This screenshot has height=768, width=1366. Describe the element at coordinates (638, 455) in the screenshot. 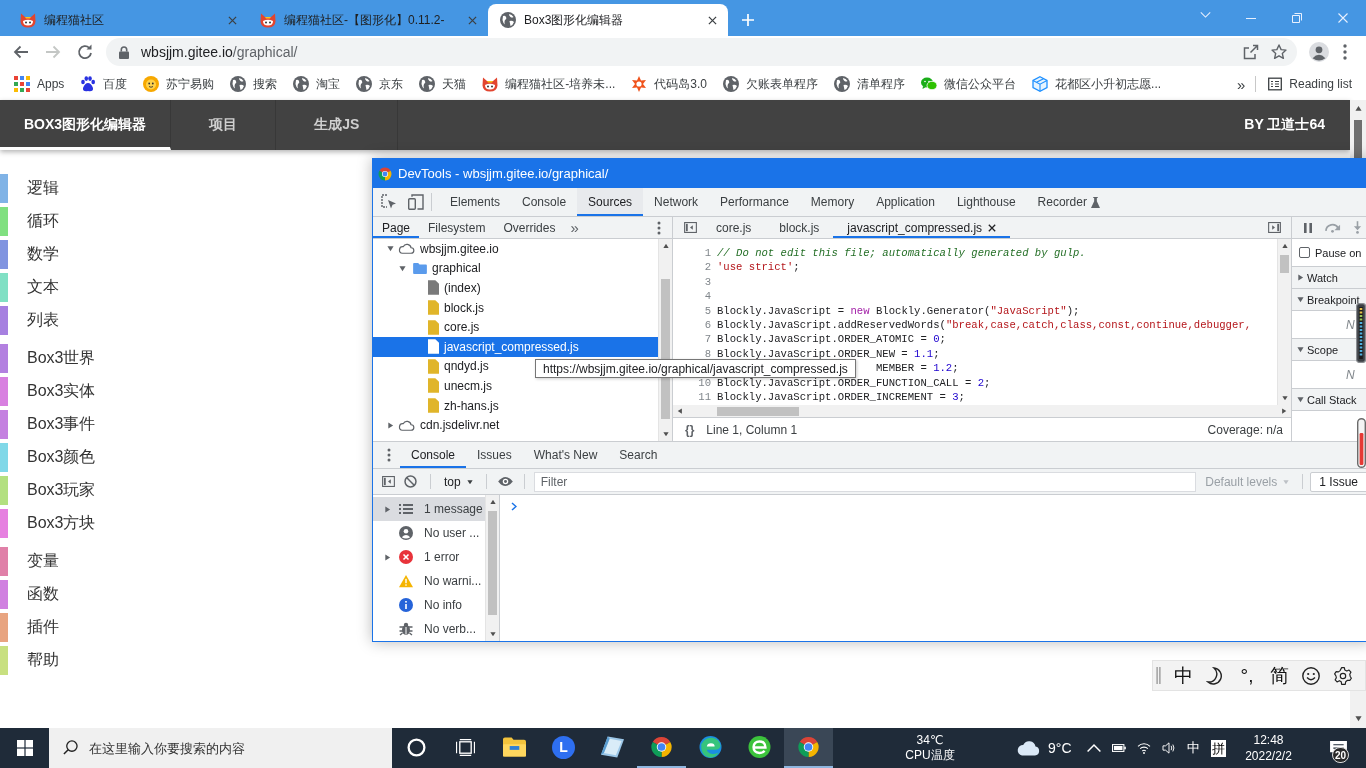

I see `drawer-tab: Search` at that location.